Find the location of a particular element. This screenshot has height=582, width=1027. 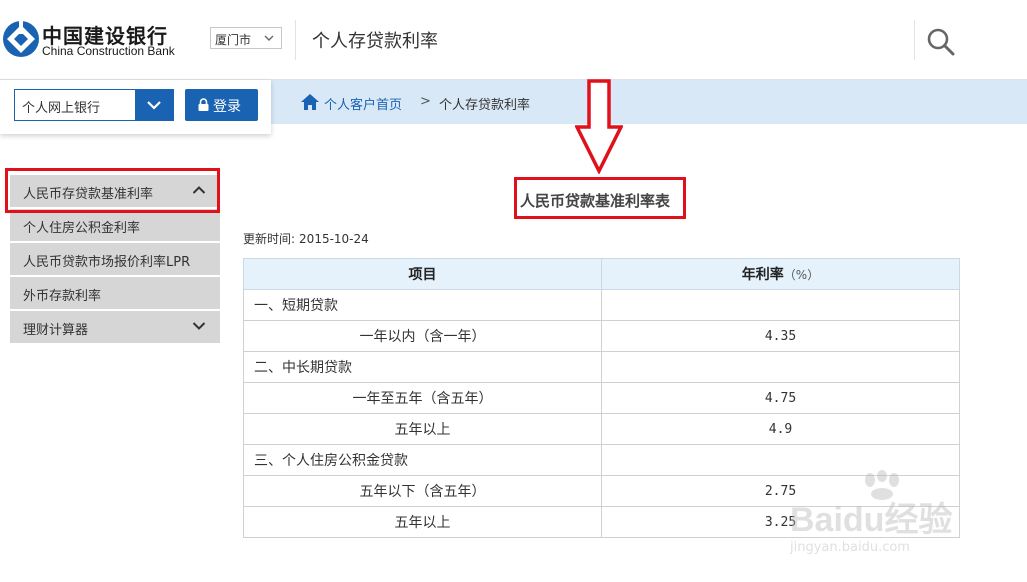

update-label: 更新时间: is located at coordinates (269, 239).